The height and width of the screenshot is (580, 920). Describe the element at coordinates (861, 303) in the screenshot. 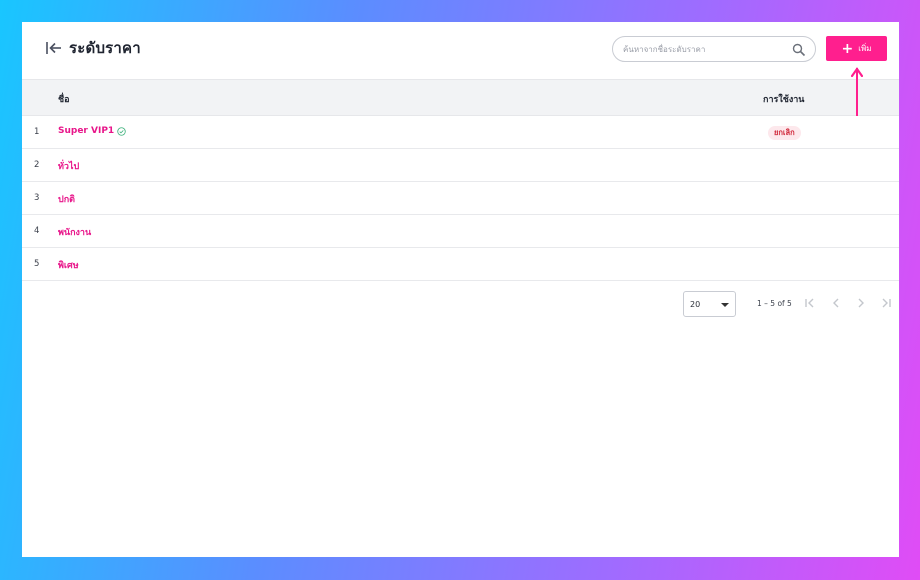

I see `next-page-icon` at that location.